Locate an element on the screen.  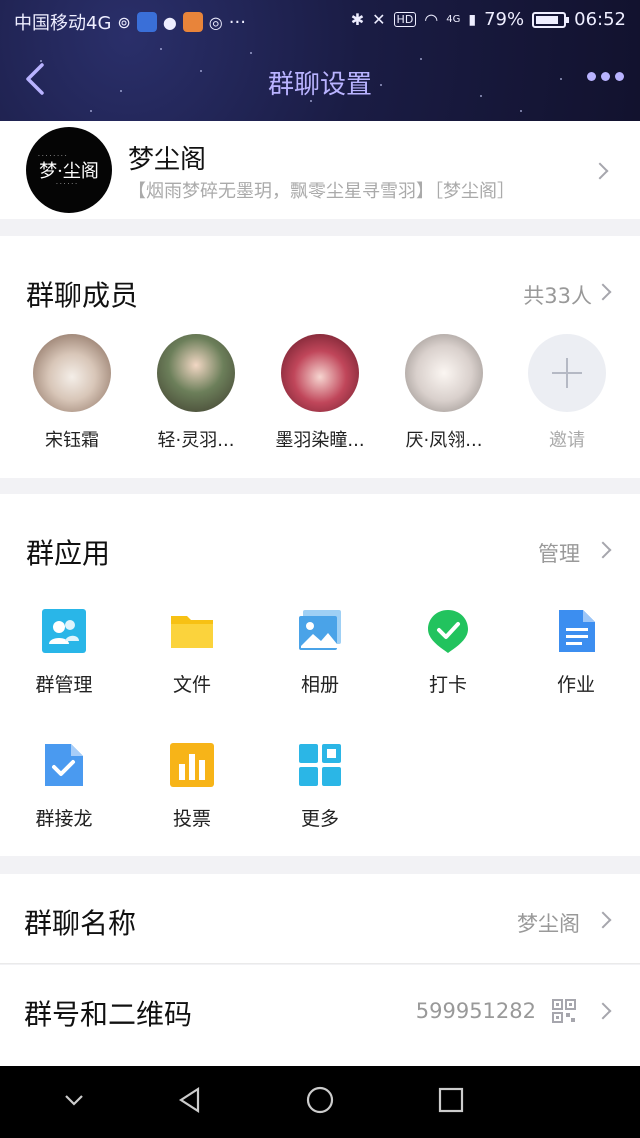
network-tag: 4G is located at coordinates (453, 19).